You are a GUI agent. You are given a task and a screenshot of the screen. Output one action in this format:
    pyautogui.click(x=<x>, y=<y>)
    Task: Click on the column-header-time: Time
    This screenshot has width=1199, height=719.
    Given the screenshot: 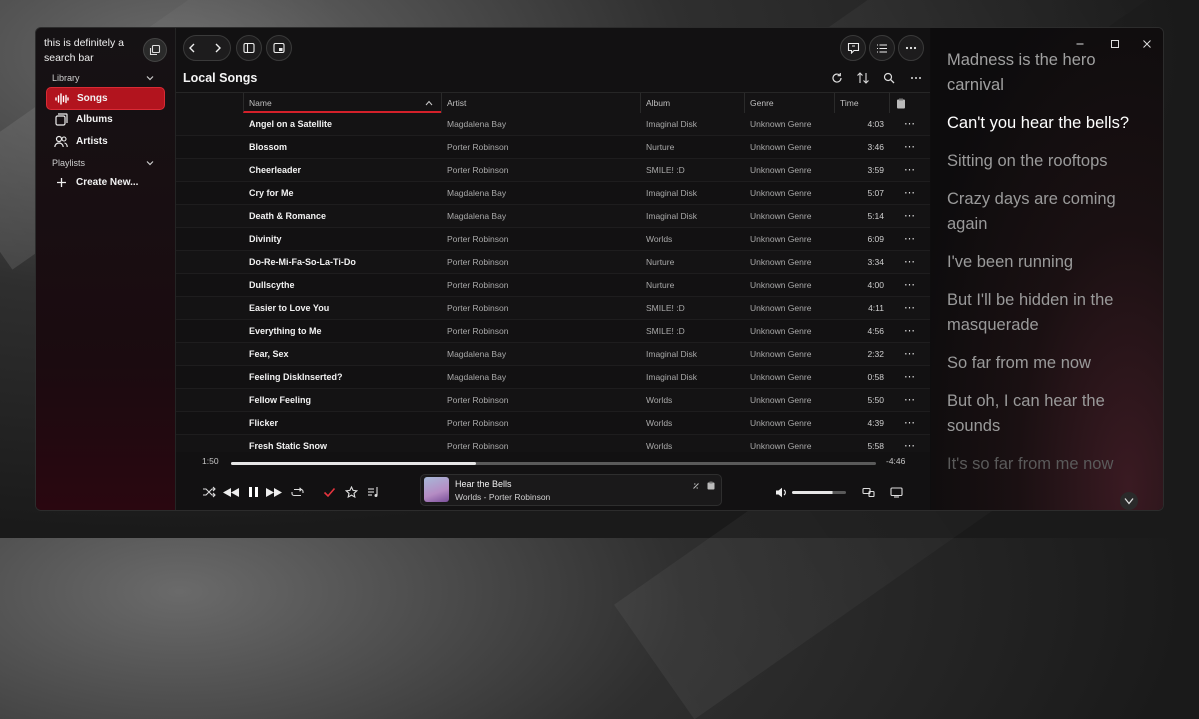 What is the action you would take?
    pyautogui.click(x=861, y=103)
    